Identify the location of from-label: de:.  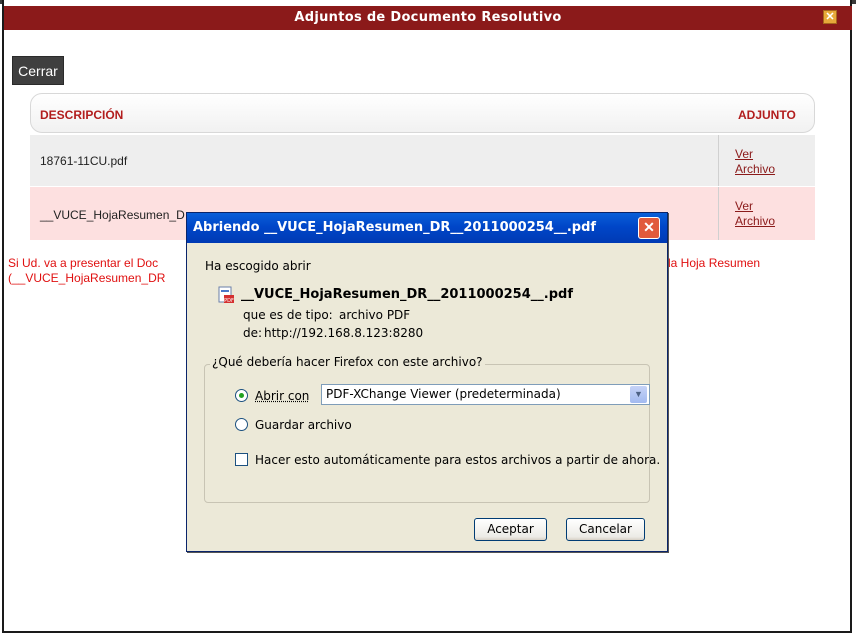
(253, 333).